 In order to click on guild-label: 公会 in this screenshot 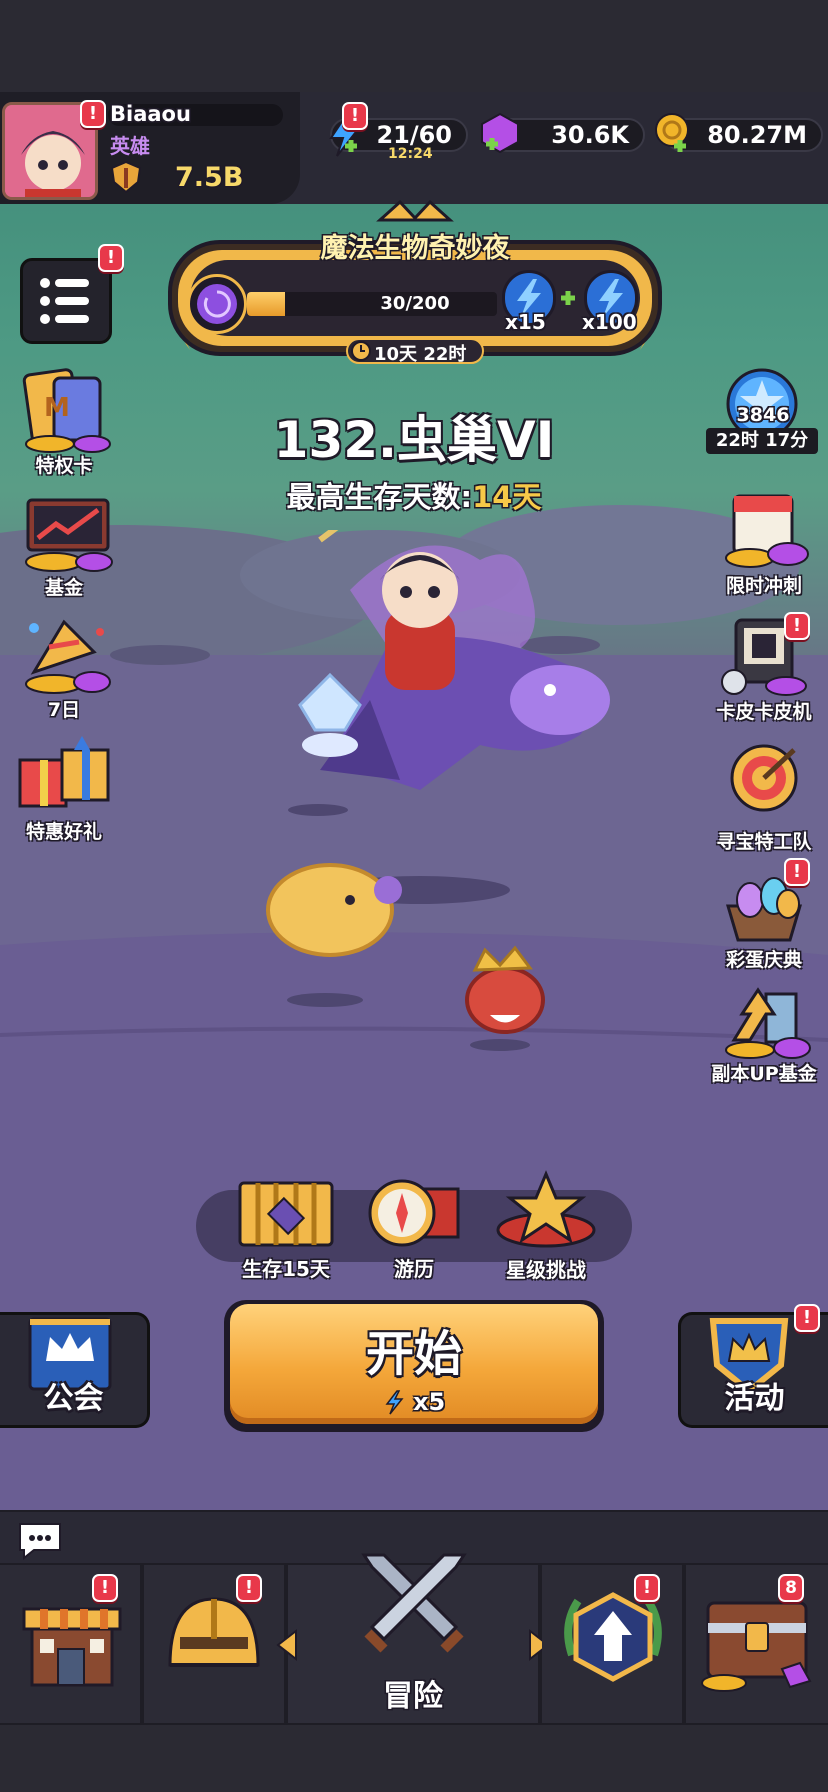, I will do `click(73, 1398)`.